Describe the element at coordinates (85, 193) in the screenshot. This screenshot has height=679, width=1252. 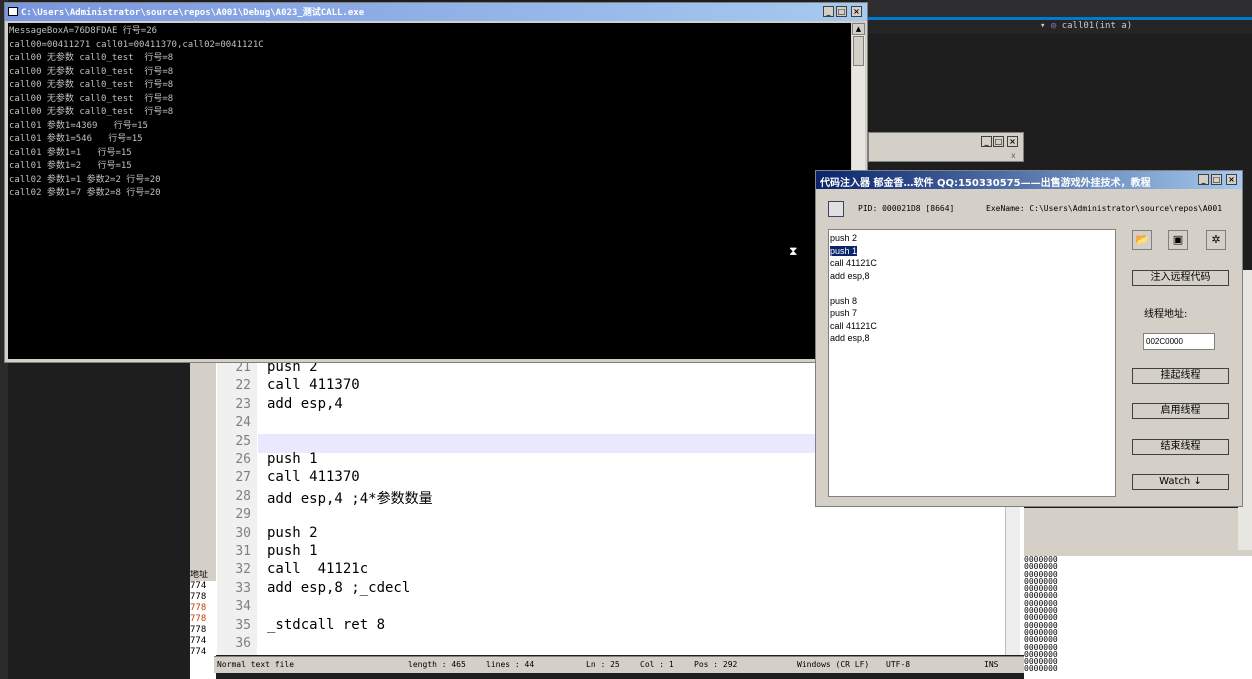
I see `console-line: call02 参数1=7 参数2=8 行号=20` at that location.